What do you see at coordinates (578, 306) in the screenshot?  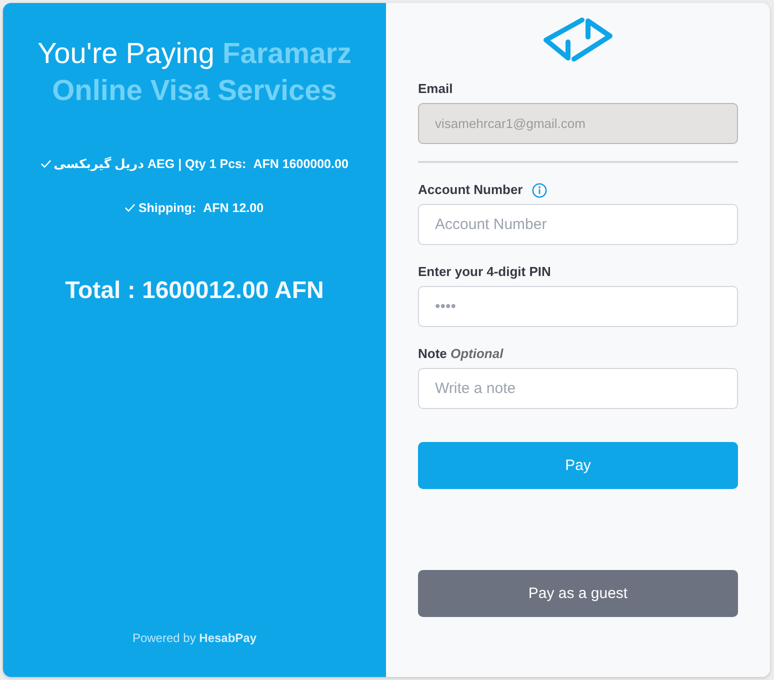 I see `pin-field: ••••` at bounding box center [578, 306].